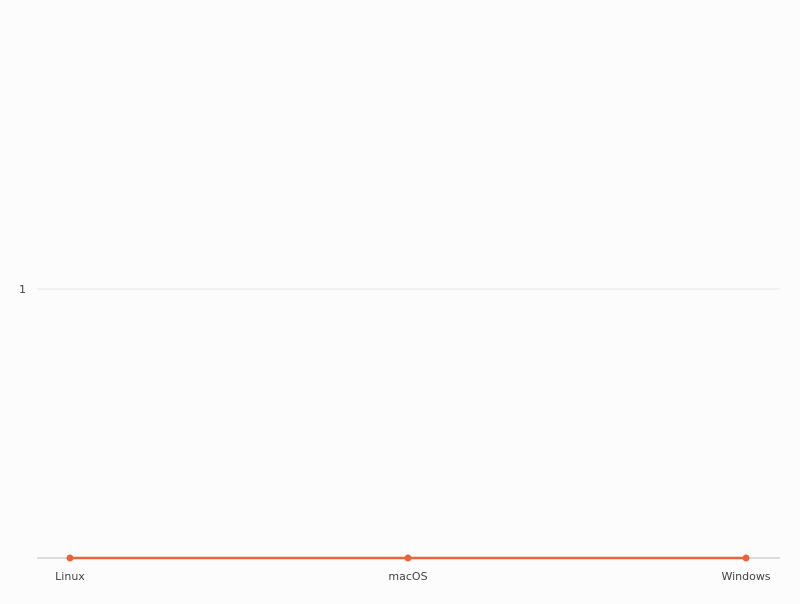 This screenshot has height=604, width=800. What do you see at coordinates (70, 576) in the screenshot?
I see `x-tick-label: Linux` at bounding box center [70, 576].